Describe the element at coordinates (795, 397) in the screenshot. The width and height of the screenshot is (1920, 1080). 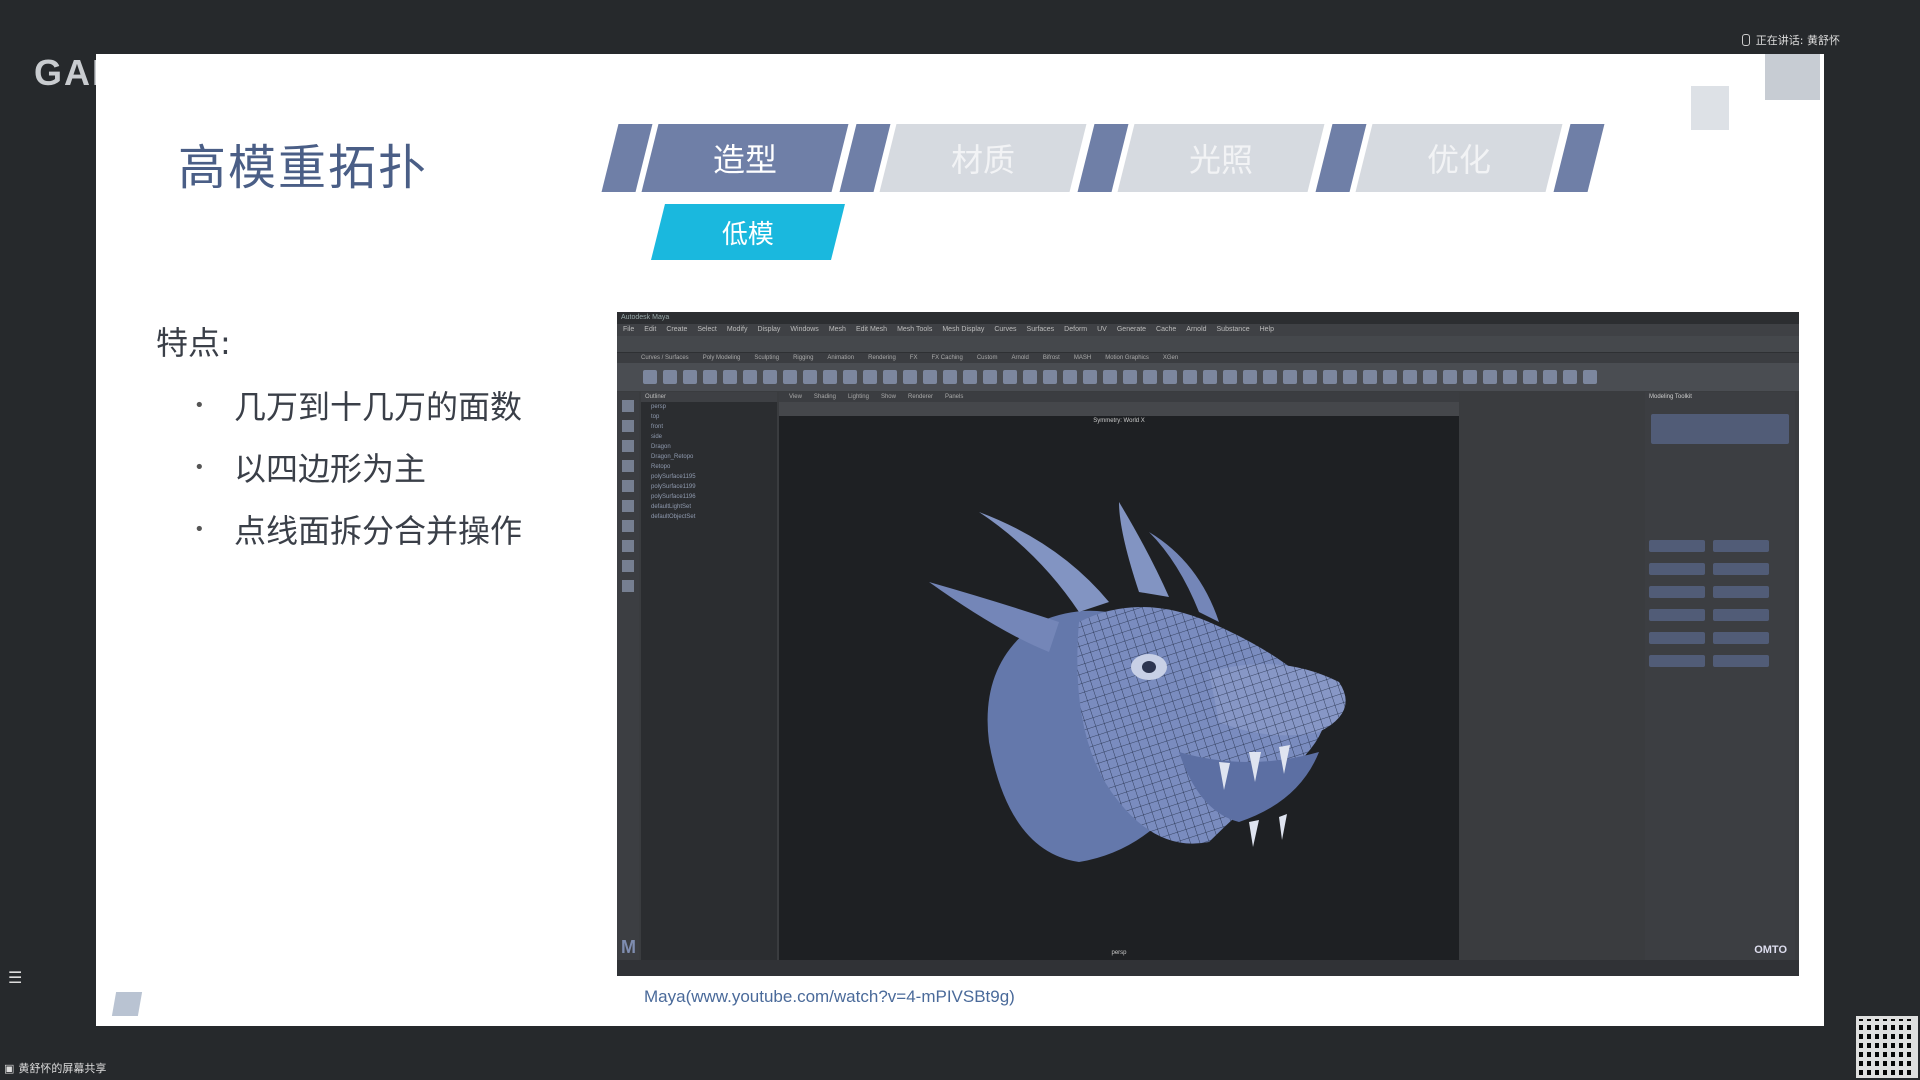
I see `viewport-menu-item: View` at that location.